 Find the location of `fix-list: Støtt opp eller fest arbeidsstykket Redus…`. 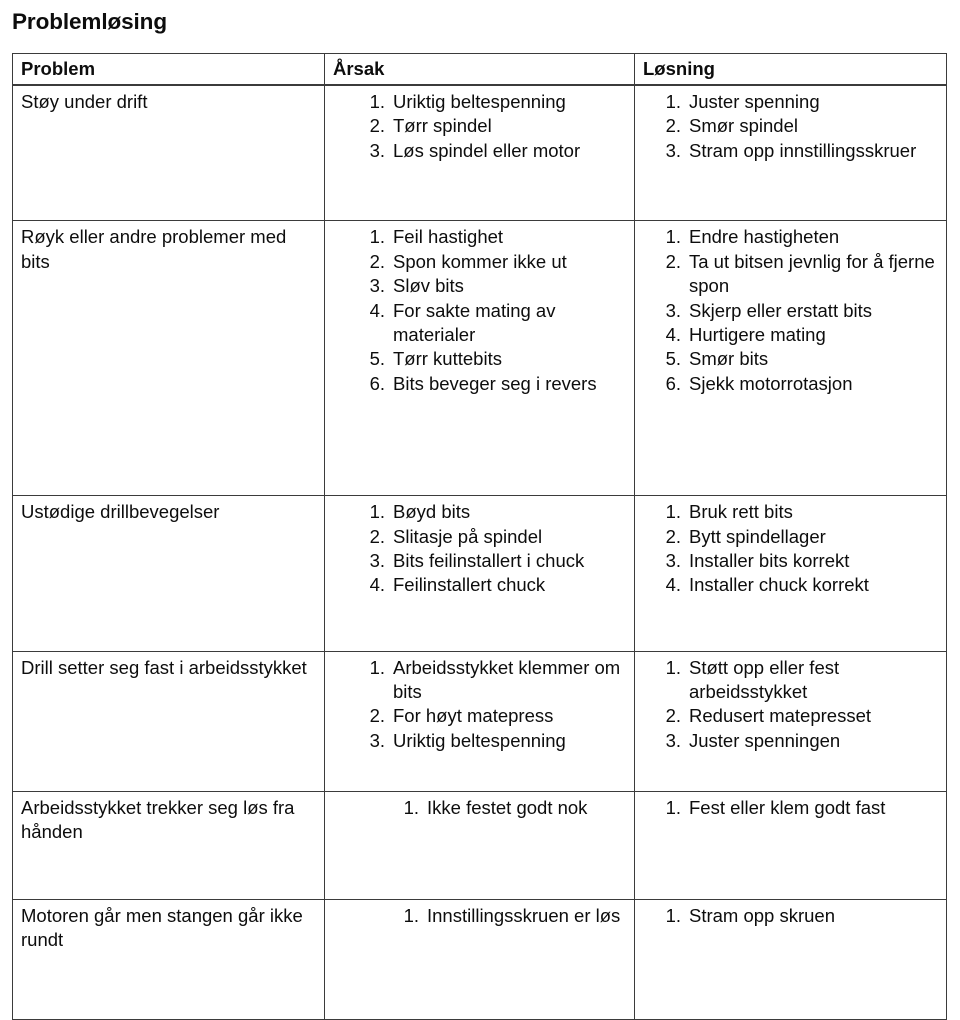

fix-list: Støtt opp eller fest arbeidsstykket Redus… is located at coordinates (799, 706).